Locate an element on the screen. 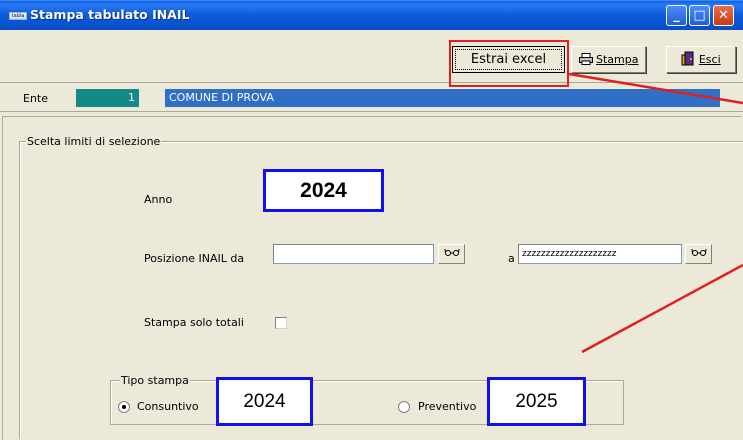 This screenshot has width=743, height=440. position-to-input: zzzzzzzzzzzzzzzzzzzz is located at coordinates (600, 254).